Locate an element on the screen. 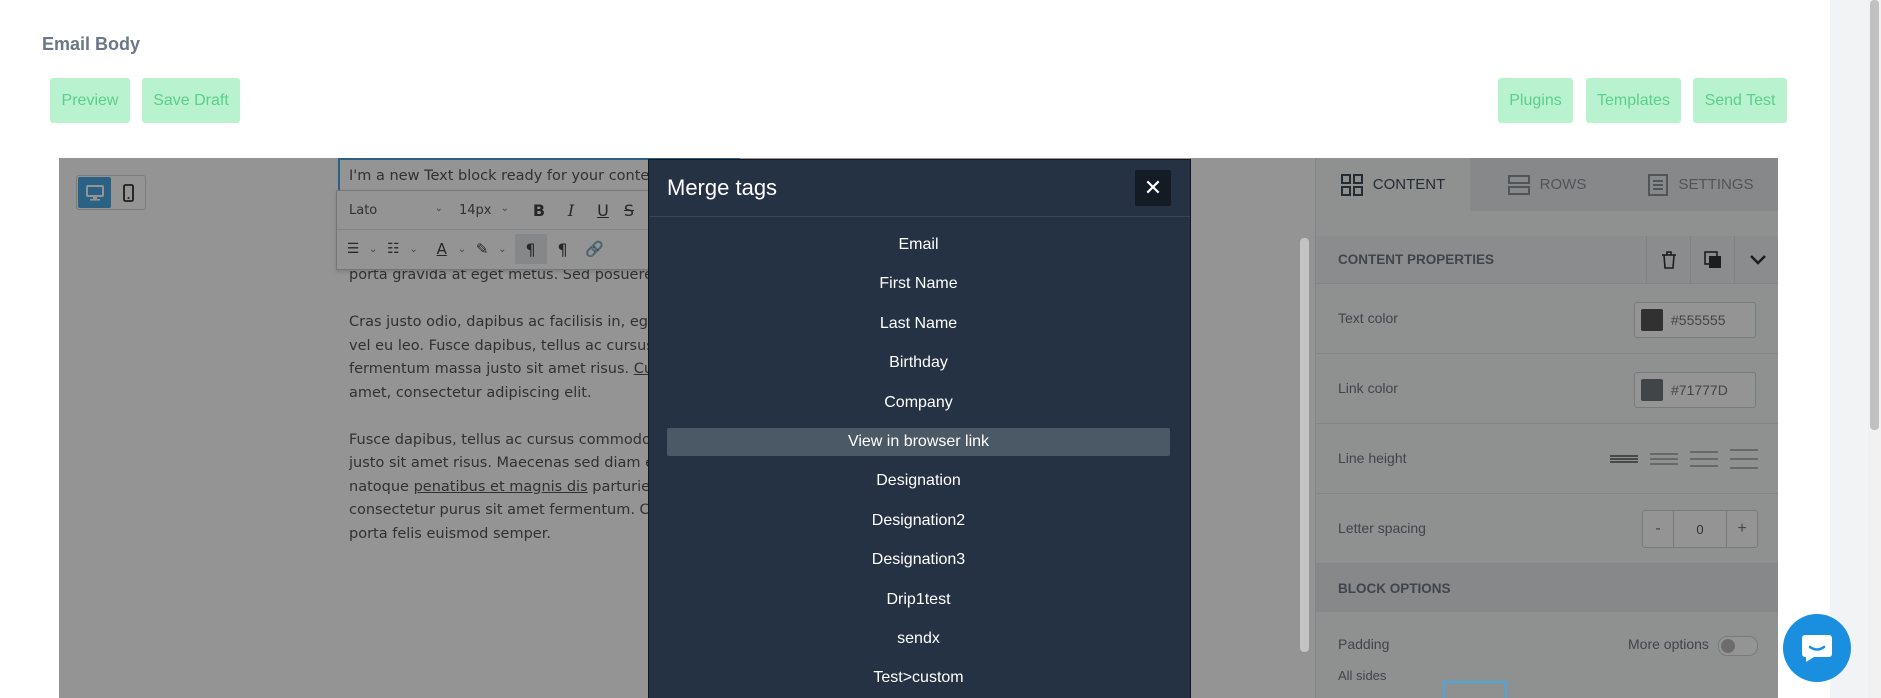 Image resolution: width=1881 pixels, height=698 pixels. close-button: ✕ is located at coordinates (1153, 188).